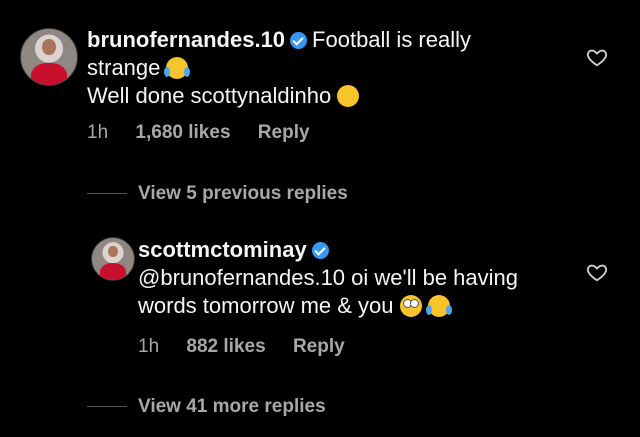 This screenshot has height=437, width=640. Describe the element at coordinates (348, 96) in the screenshot. I see `sweat-smile-emoji-icon` at that location.